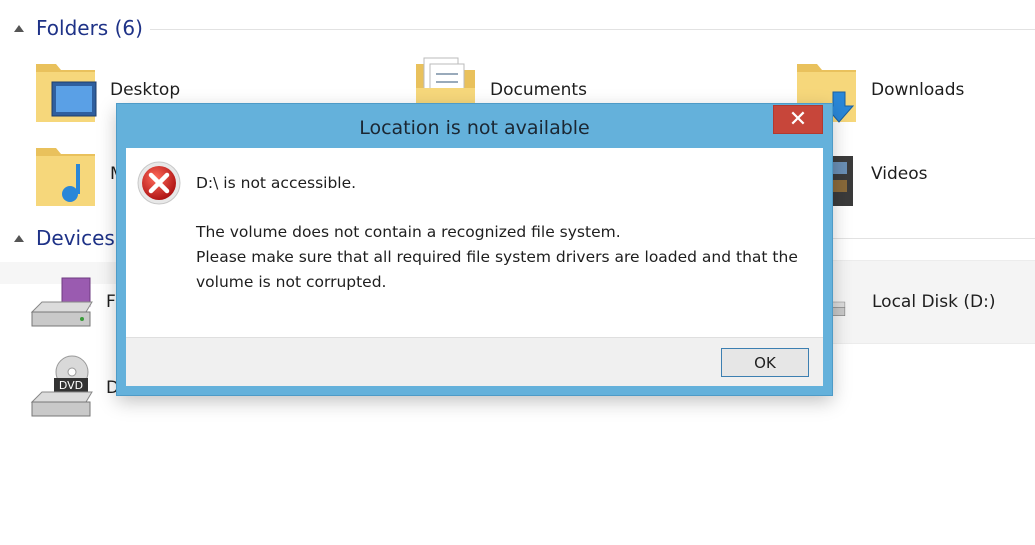 The image size is (1035, 545). I want to click on device-item-local-disk-d: Local Disk (D:), so click(908, 302).